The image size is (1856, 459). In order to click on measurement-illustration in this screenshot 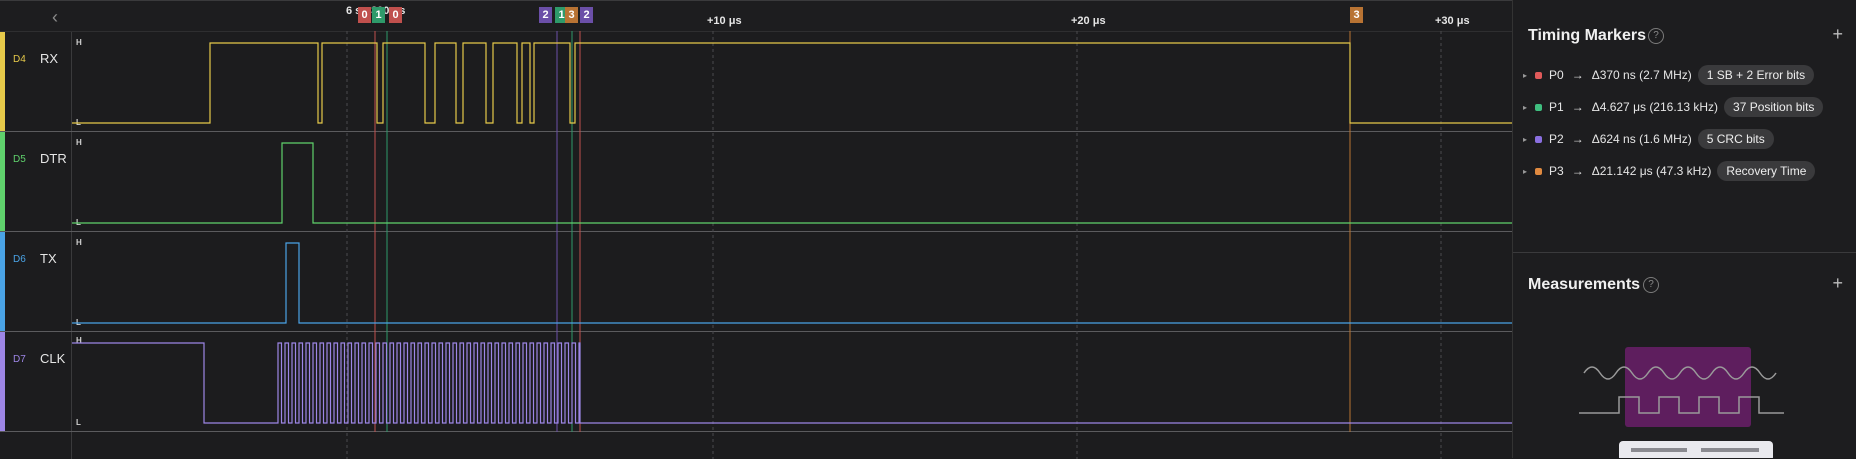, I will do `click(1681, 402)`.